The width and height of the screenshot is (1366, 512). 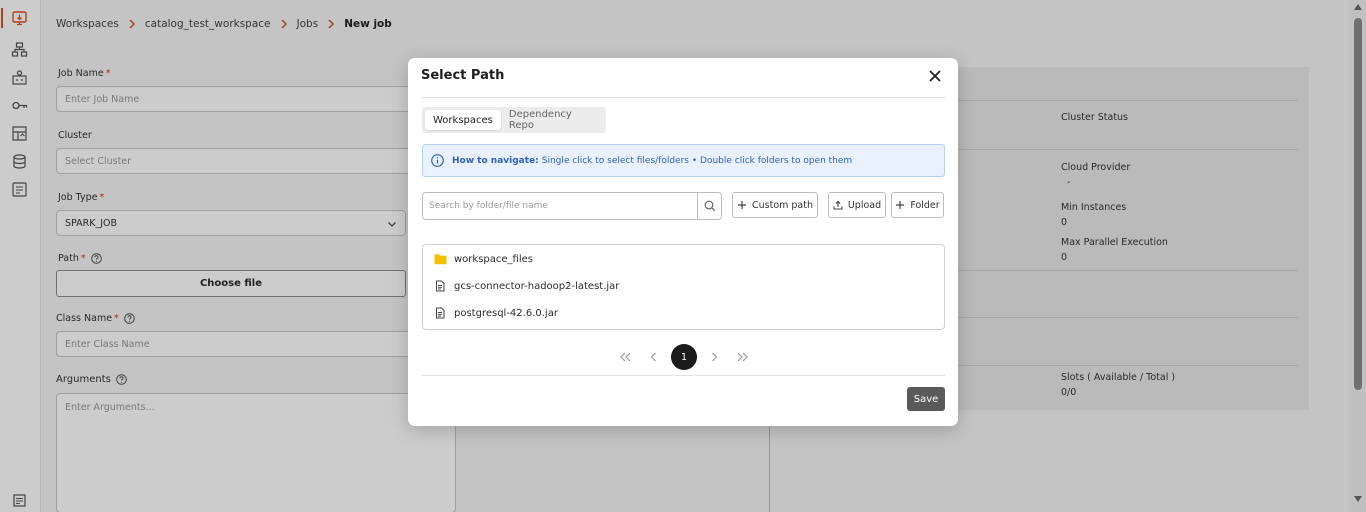 What do you see at coordinates (714, 357) in the screenshot?
I see `next-page-icon` at bounding box center [714, 357].